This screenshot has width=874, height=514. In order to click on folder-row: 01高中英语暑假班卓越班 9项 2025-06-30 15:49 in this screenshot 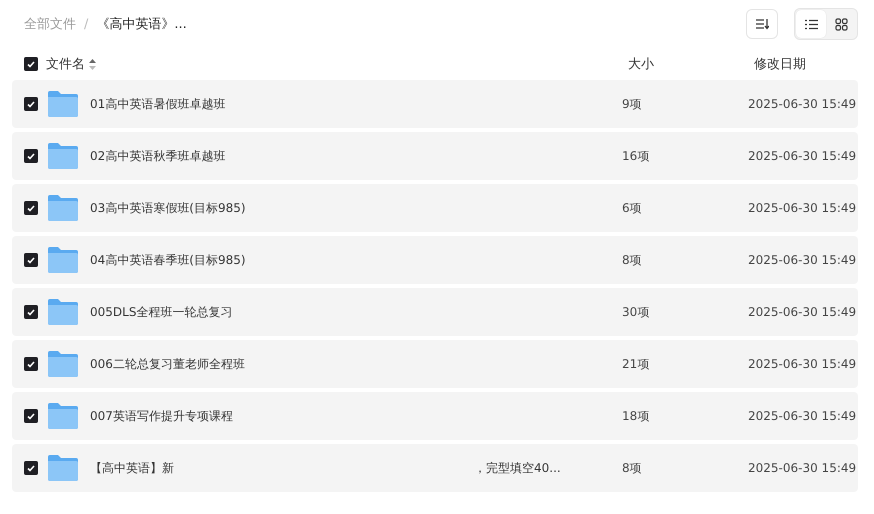, I will do `click(435, 104)`.